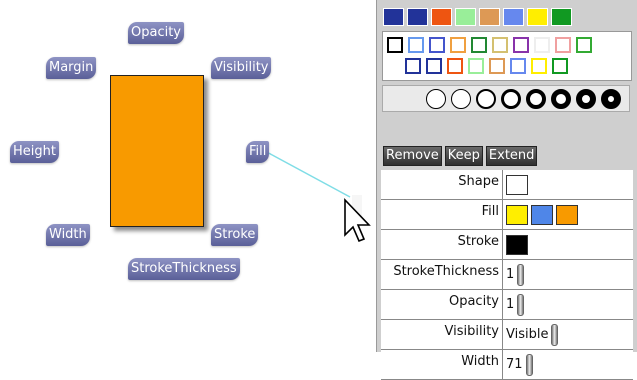 This screenshot has width=637, height=380. Describe the element at coordinates (511, 156) in the screenshot. I see `extend-button: Extend` at that location.